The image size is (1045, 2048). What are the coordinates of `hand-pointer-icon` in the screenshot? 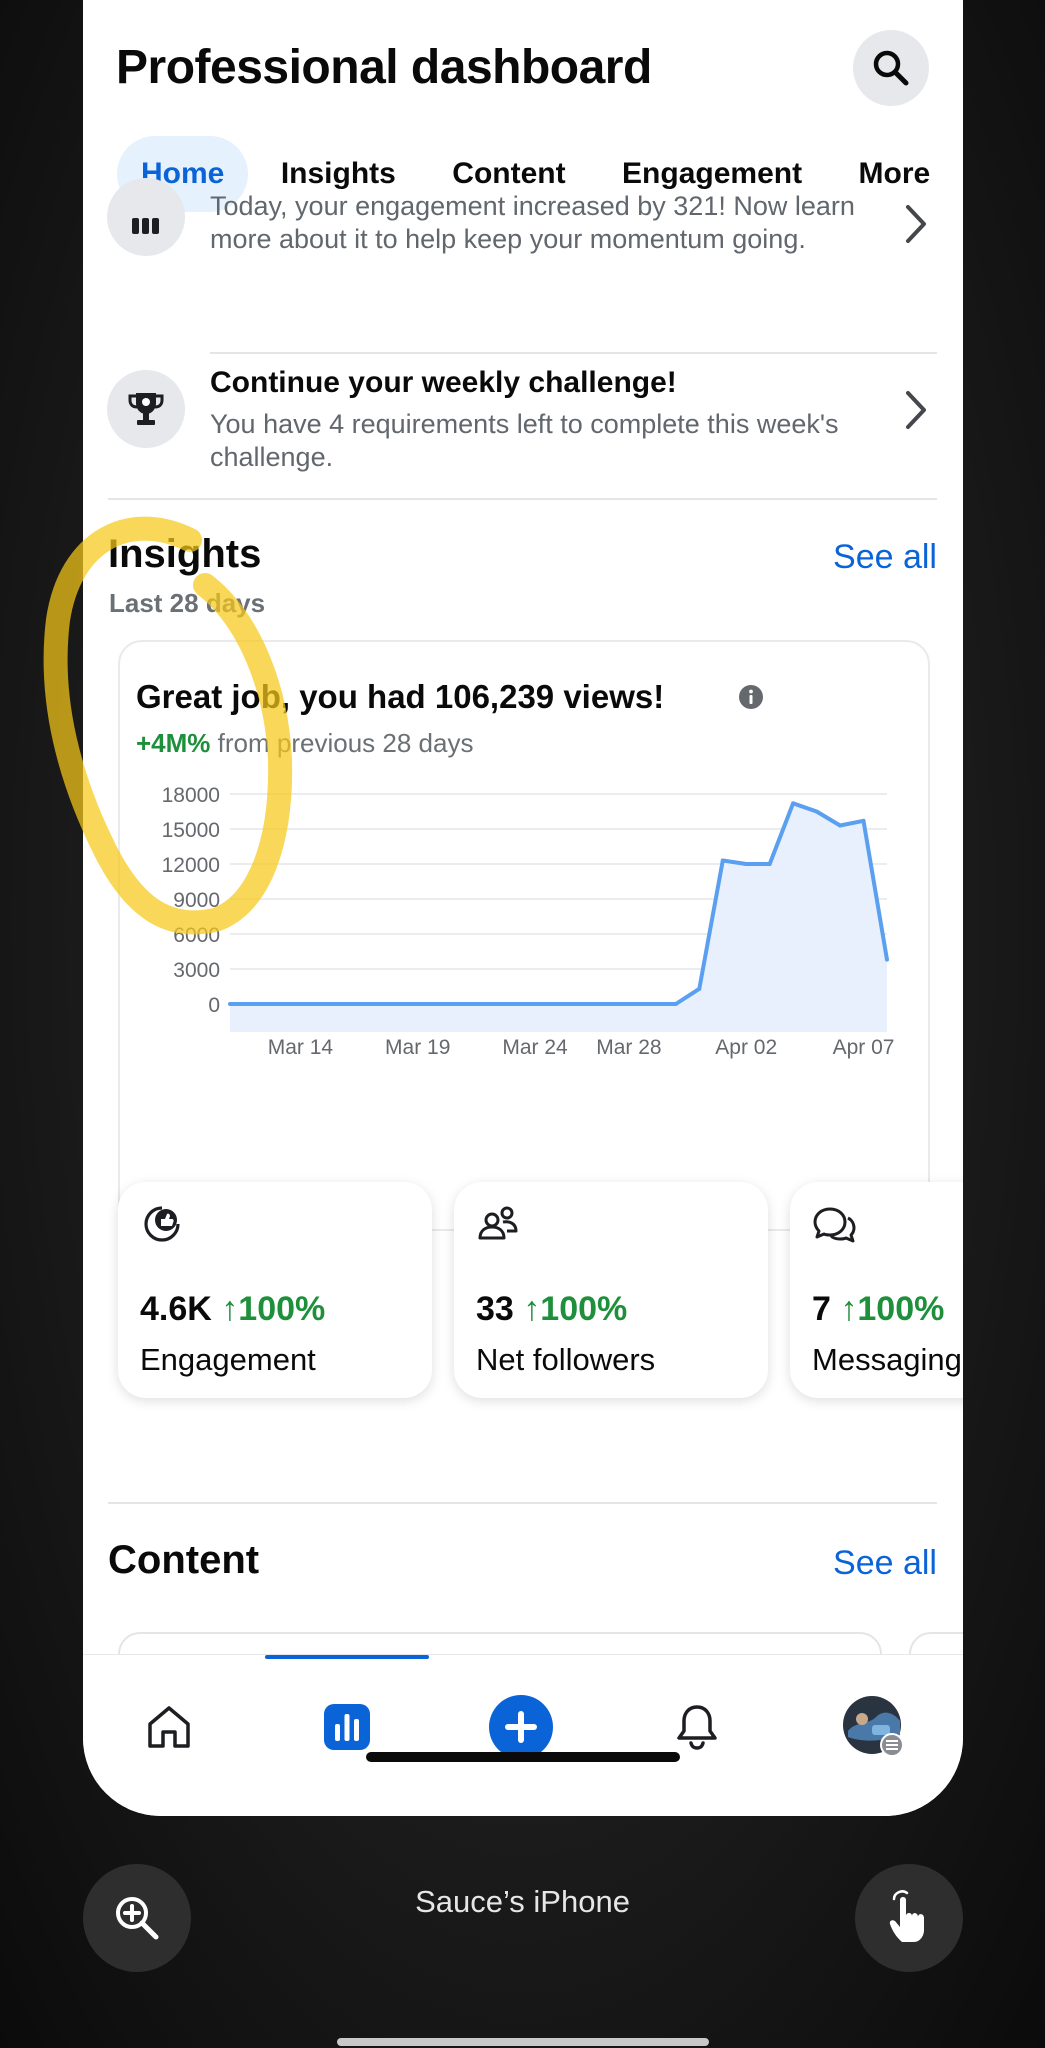 It's located at (906, 1916).